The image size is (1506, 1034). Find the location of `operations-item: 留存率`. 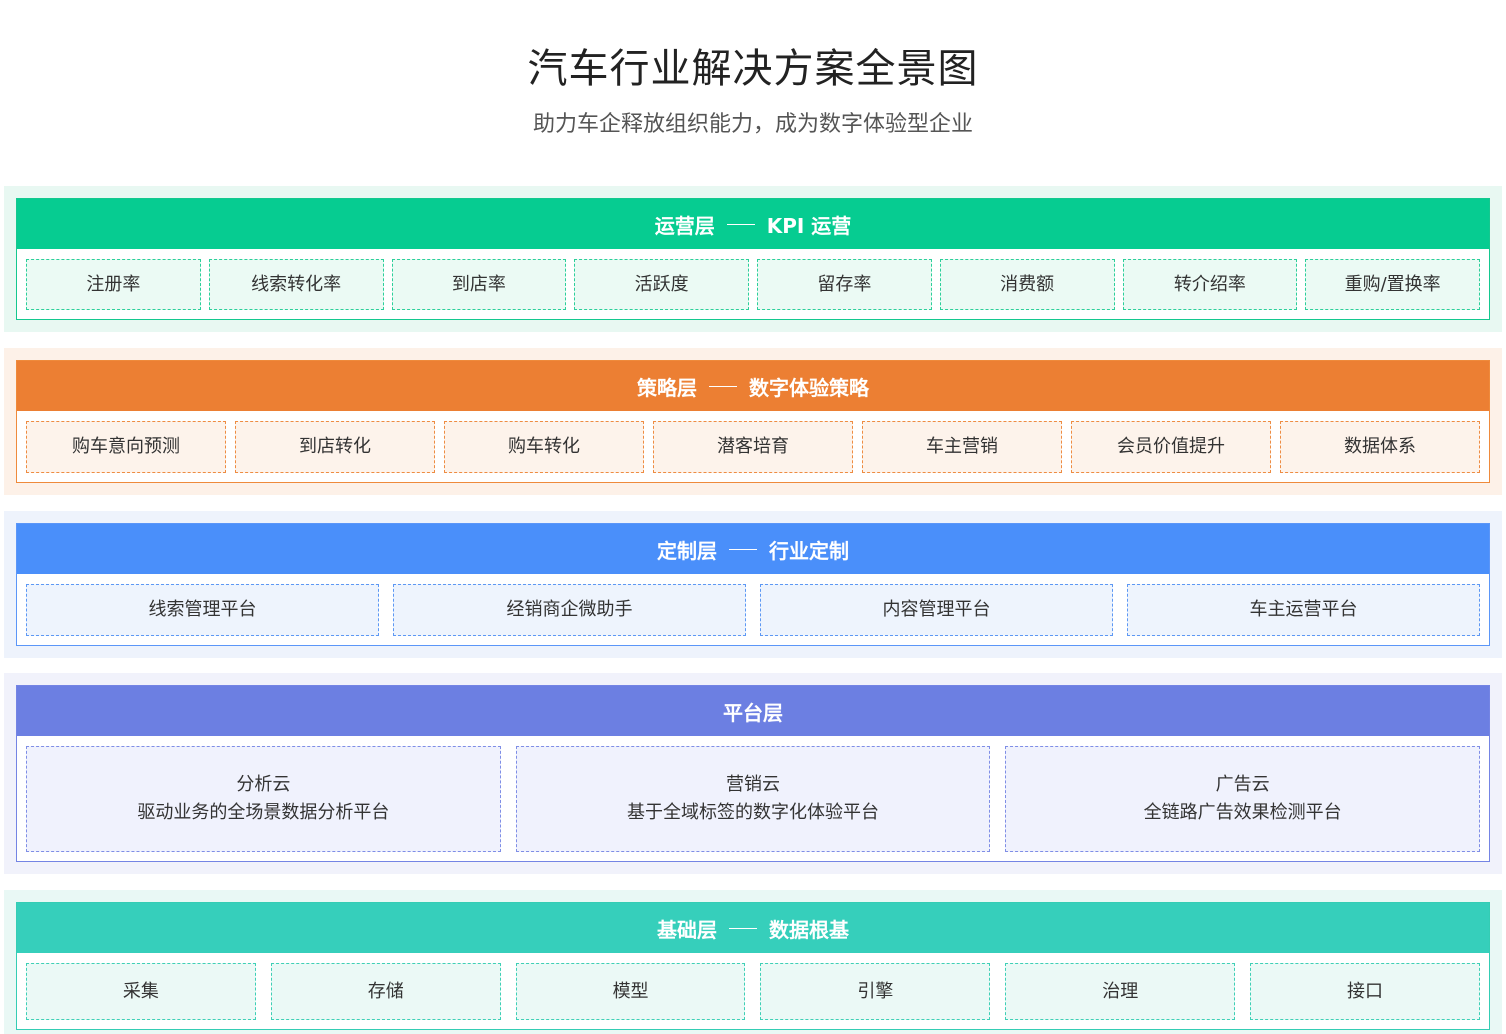

operations-item: 留存率 is located at coordinates (844, 284).